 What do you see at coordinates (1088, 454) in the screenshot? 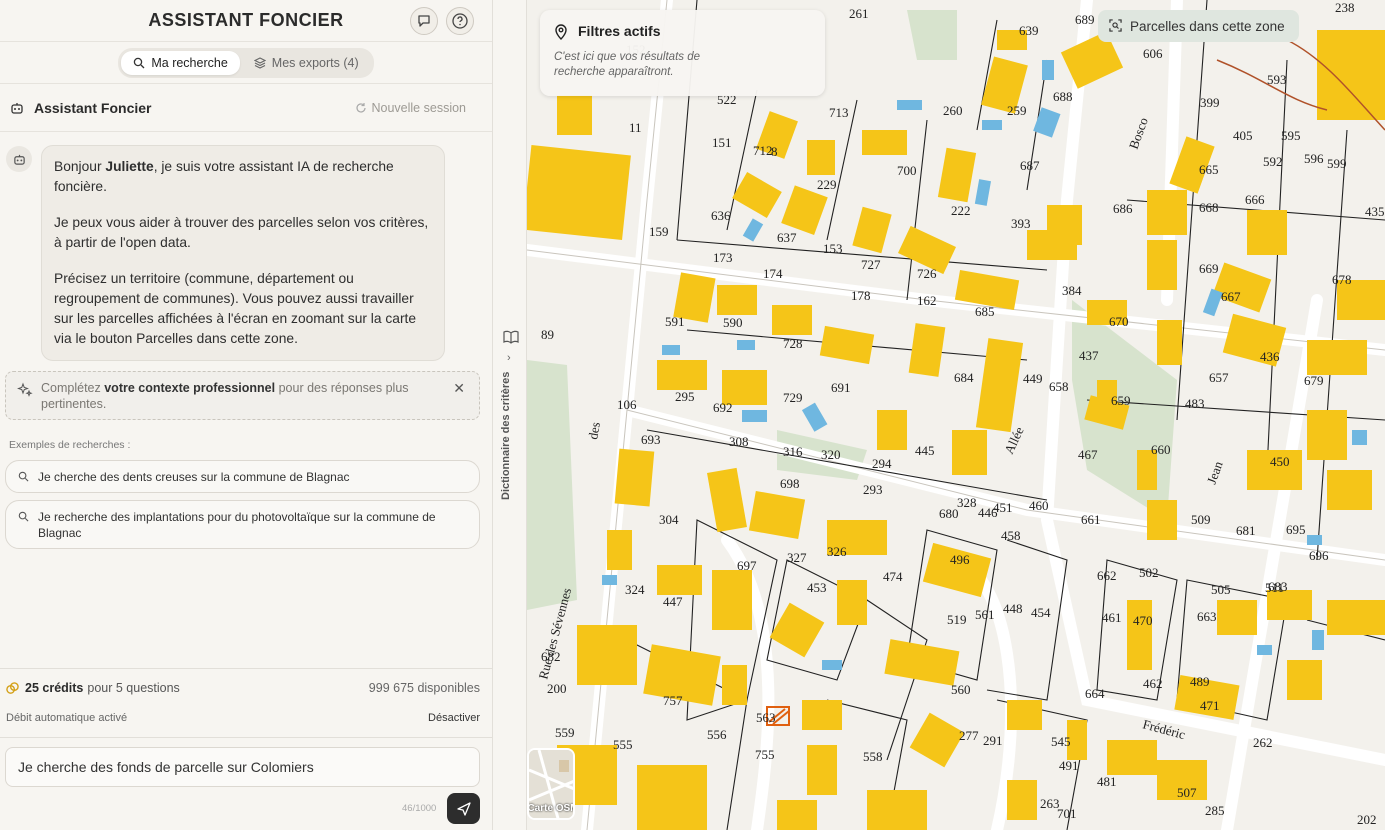
I see `parcel-number: 467` at bounding box center [1088, 454].